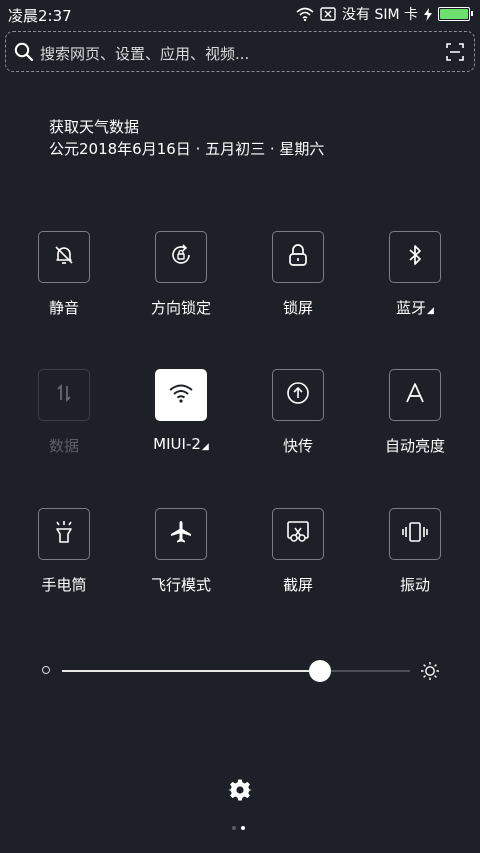 This screenshot has height=853, width=480. I want to click on page-indicator, so click(238, 828).